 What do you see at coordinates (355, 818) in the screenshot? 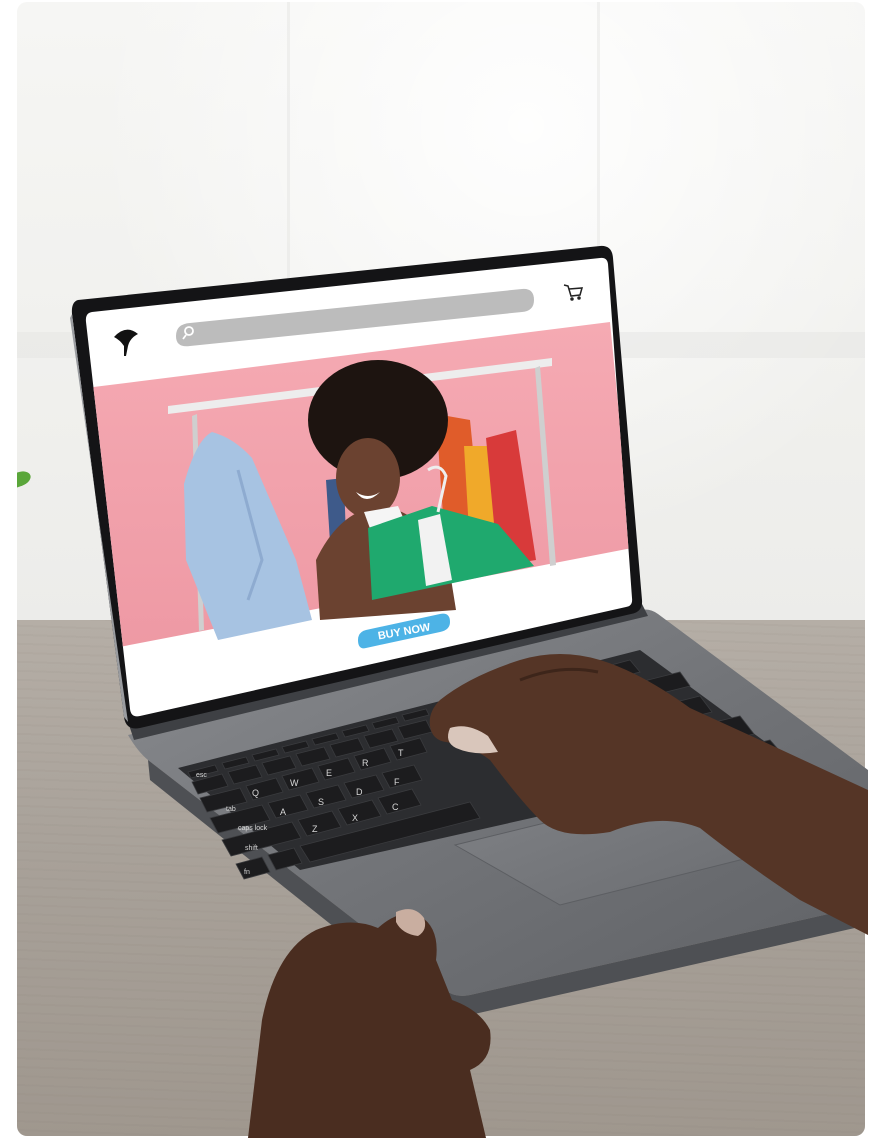
I see `key-x: X` at bounding box center [355, 818].